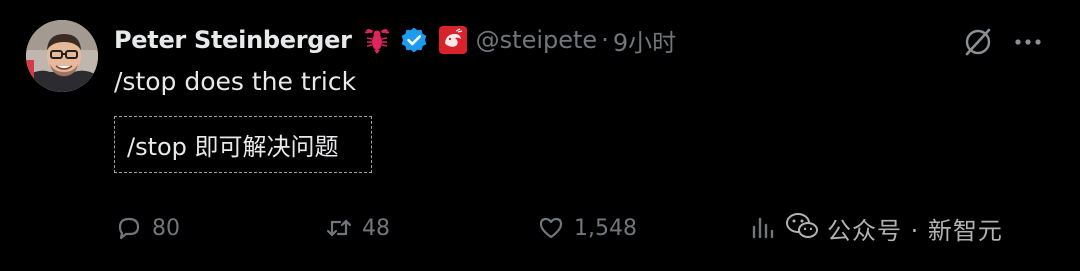 The height and width of the screenshot is (271, 1080). Describe the element at coordinates (339, 228) in the screenshot. I see `repost-icon` at that location.